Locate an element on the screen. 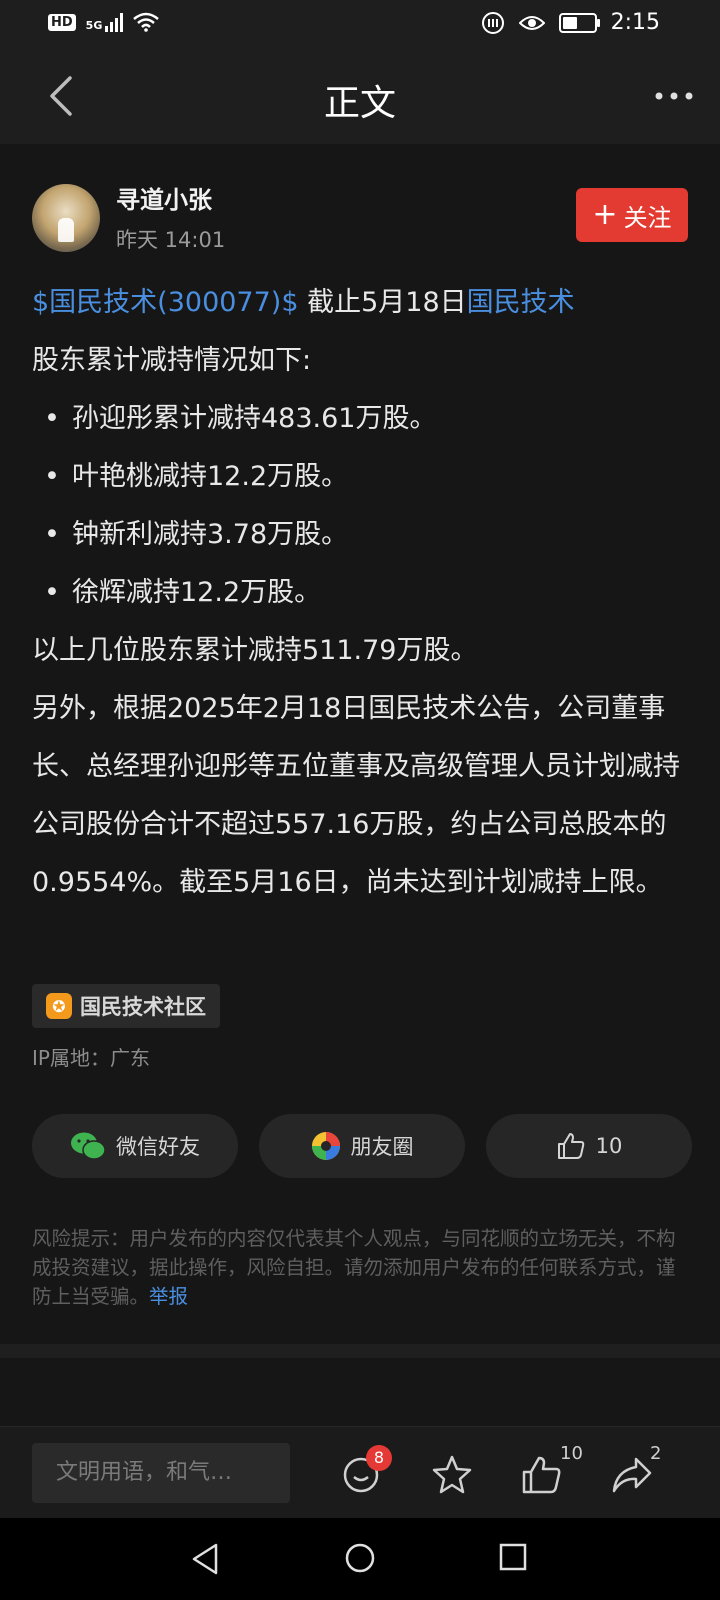 Image resolution: width=720 pixels, height=1600 pixels. topic-label: 国民技术社区 is located at coordinates (143, 1007).